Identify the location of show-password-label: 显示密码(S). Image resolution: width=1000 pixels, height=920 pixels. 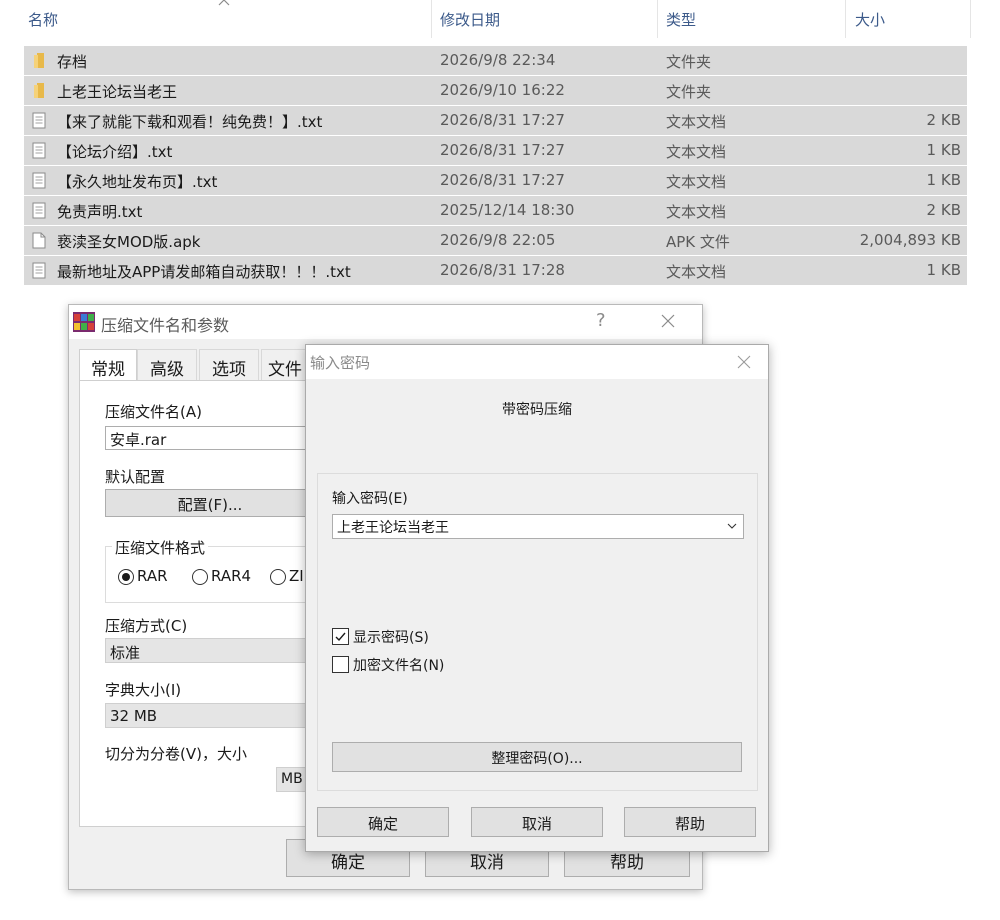
(391, 637).